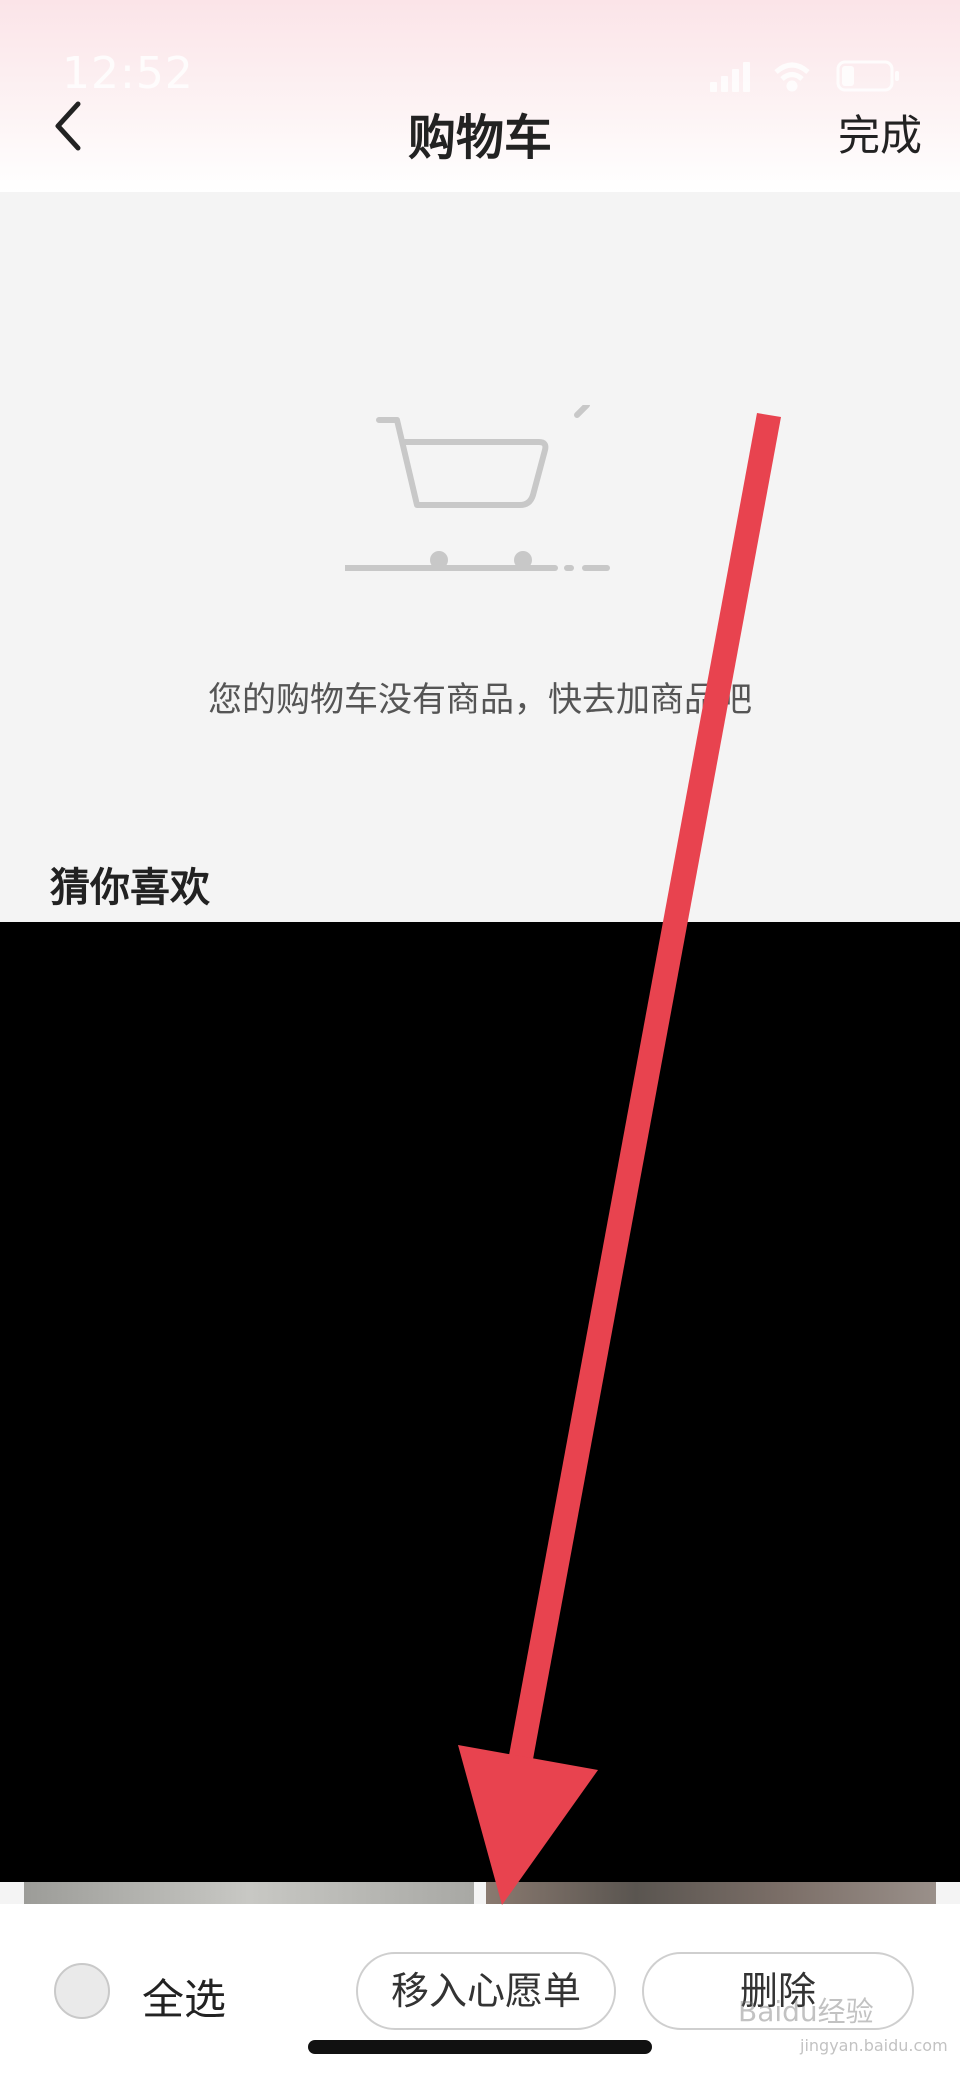 The height and width of the screenshot is (2079, 960). What do you see at coordinates (130, 888) in the screenshot?
I see `recommend-title: 猜你喜欢` at bounding box center [130, 888].